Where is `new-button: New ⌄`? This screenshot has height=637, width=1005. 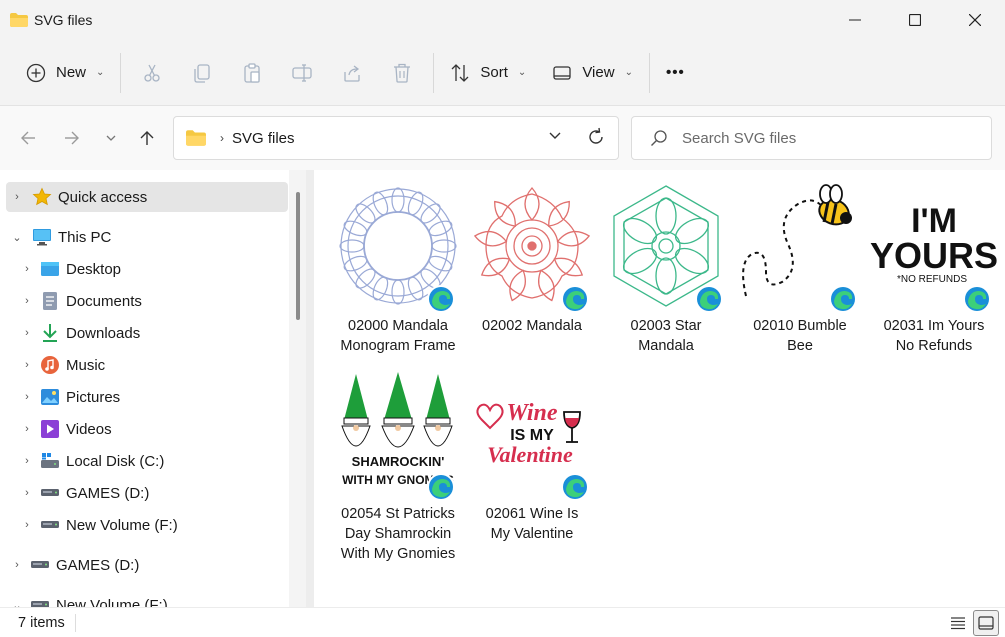
new-button: New ⌄ is located at coordinates (65, 73).